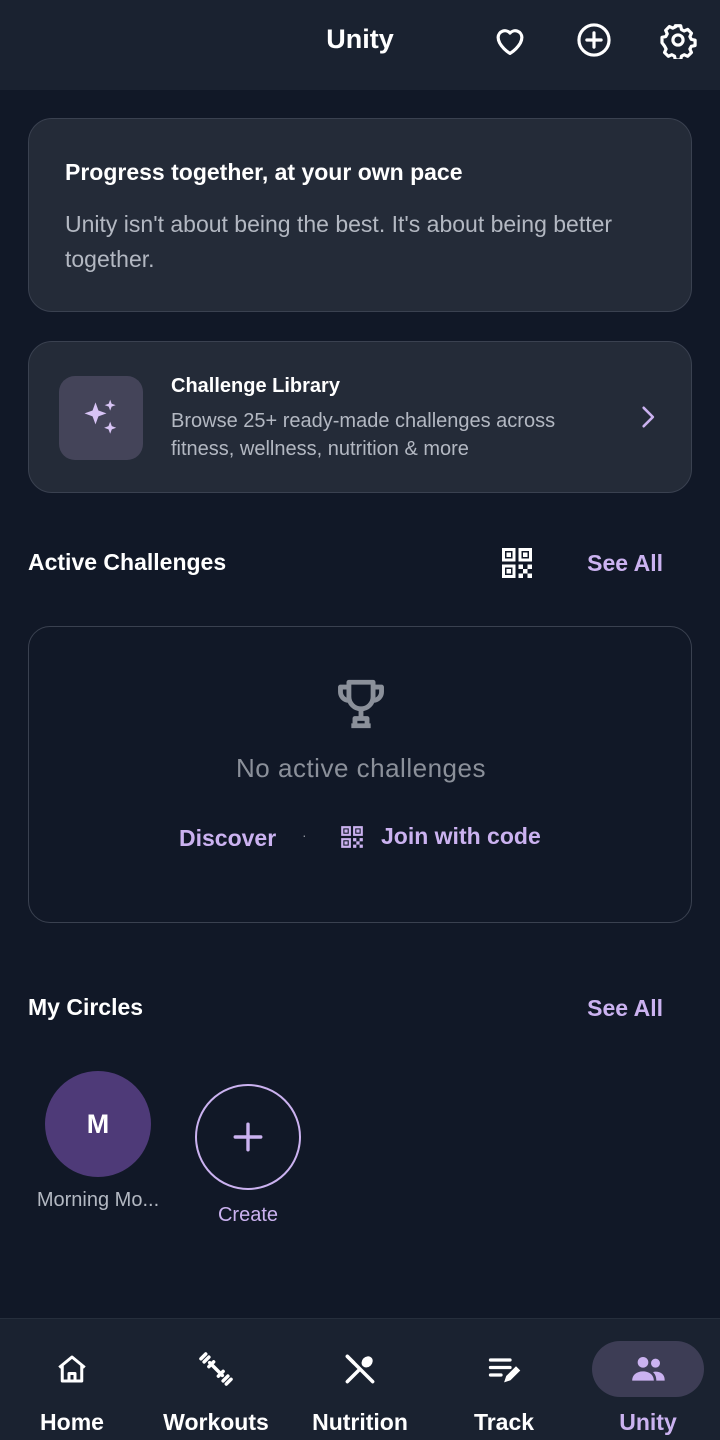  What do you see at coordinates (361, 704) in the screenshot?
I see `trophy-icon` at bounding box center [361, 704].